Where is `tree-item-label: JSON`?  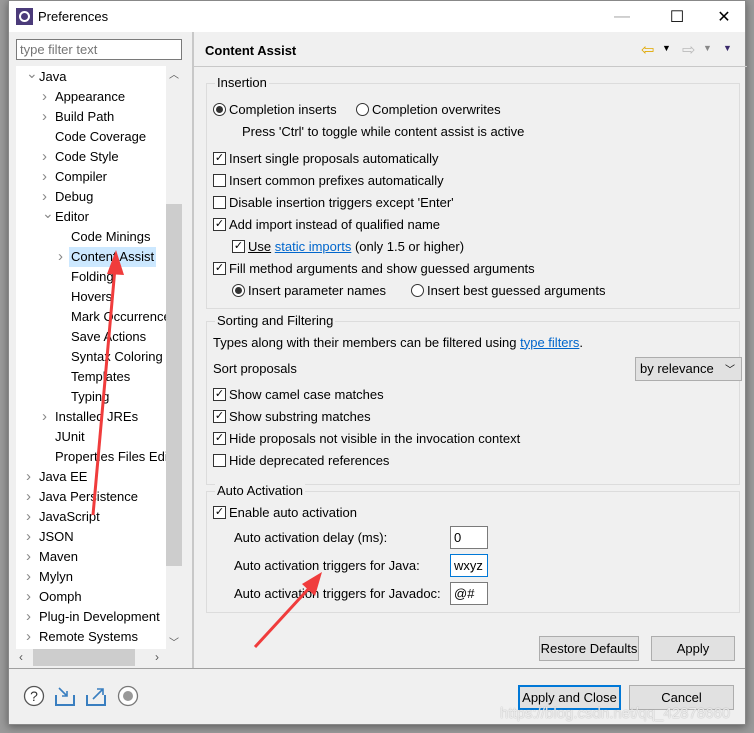
tree-item-label: JSON is located at coordinates (56, 536).